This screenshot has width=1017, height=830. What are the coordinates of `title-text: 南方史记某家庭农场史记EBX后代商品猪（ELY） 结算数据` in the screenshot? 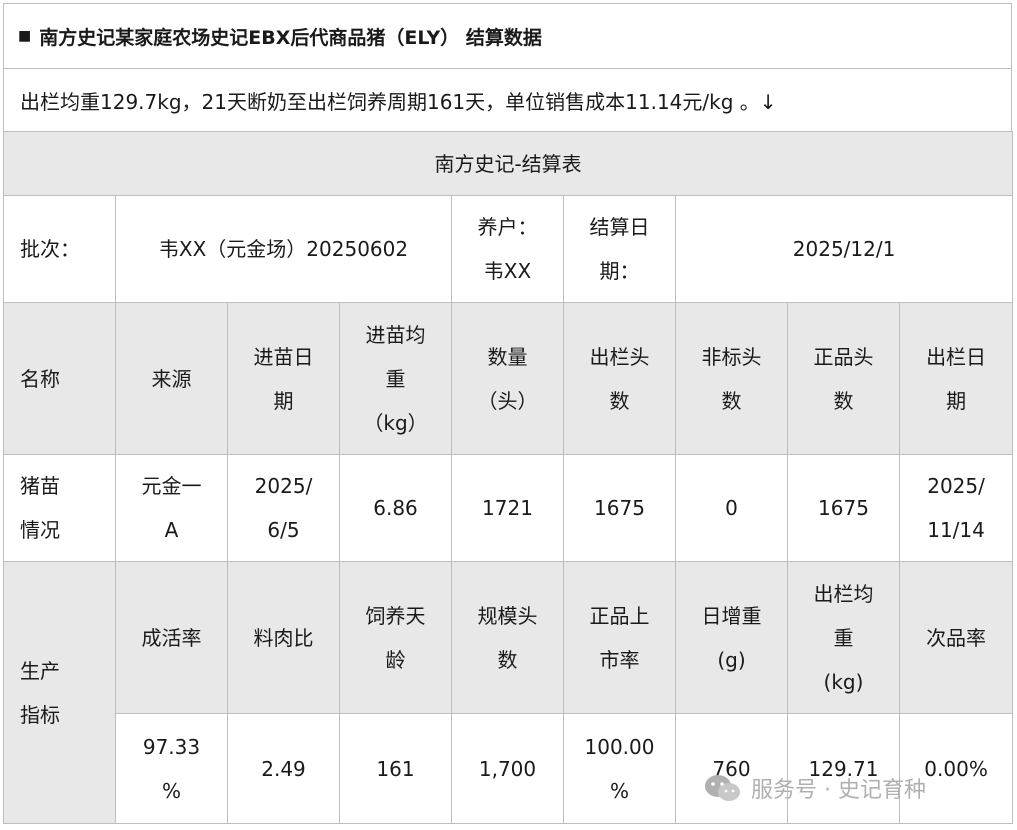 It's located at (290, 37).